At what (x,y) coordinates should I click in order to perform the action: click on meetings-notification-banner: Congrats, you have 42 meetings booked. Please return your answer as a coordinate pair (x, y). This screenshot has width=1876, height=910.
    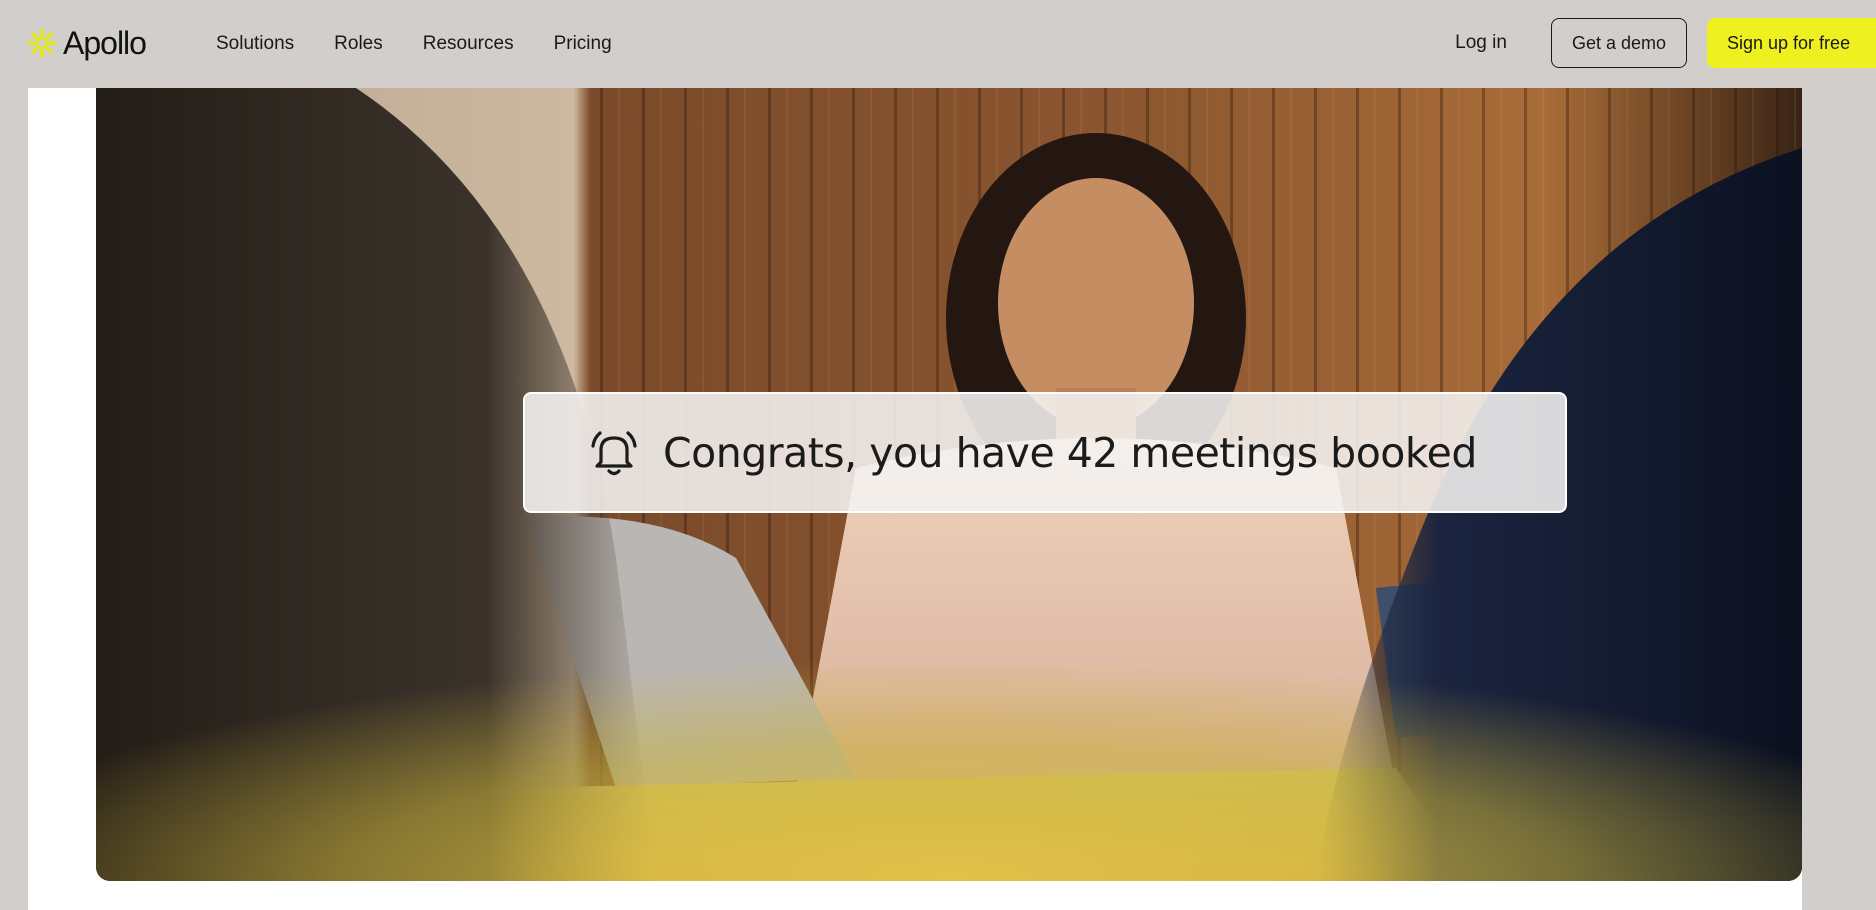
    Looking at the image, I should click on (1045, 452).